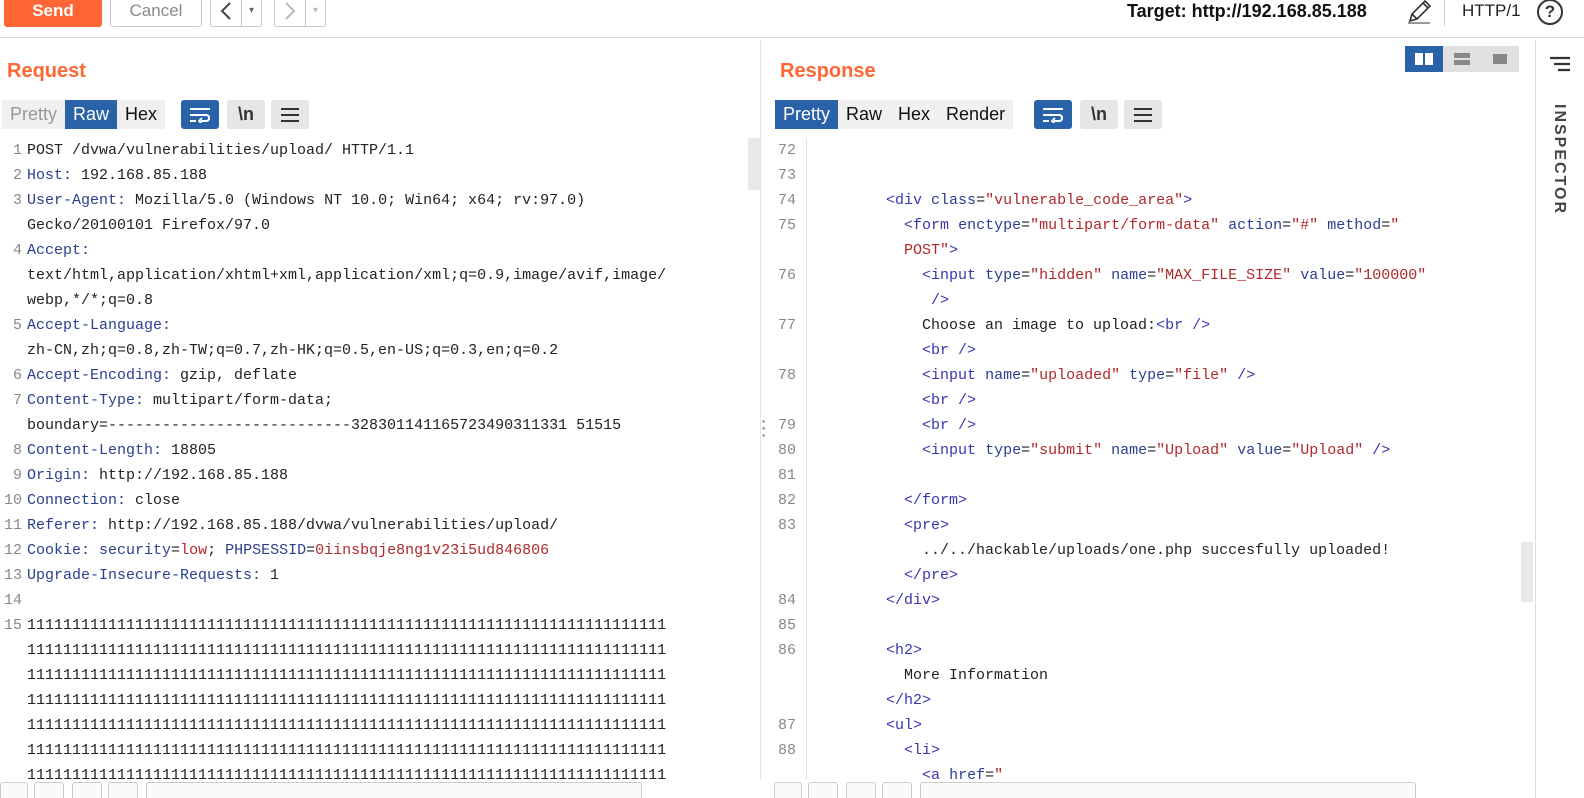 Image resolution: width=1584 pixels, height=798 pixels. I want to click on layout-split-button, so click(1424, 59).